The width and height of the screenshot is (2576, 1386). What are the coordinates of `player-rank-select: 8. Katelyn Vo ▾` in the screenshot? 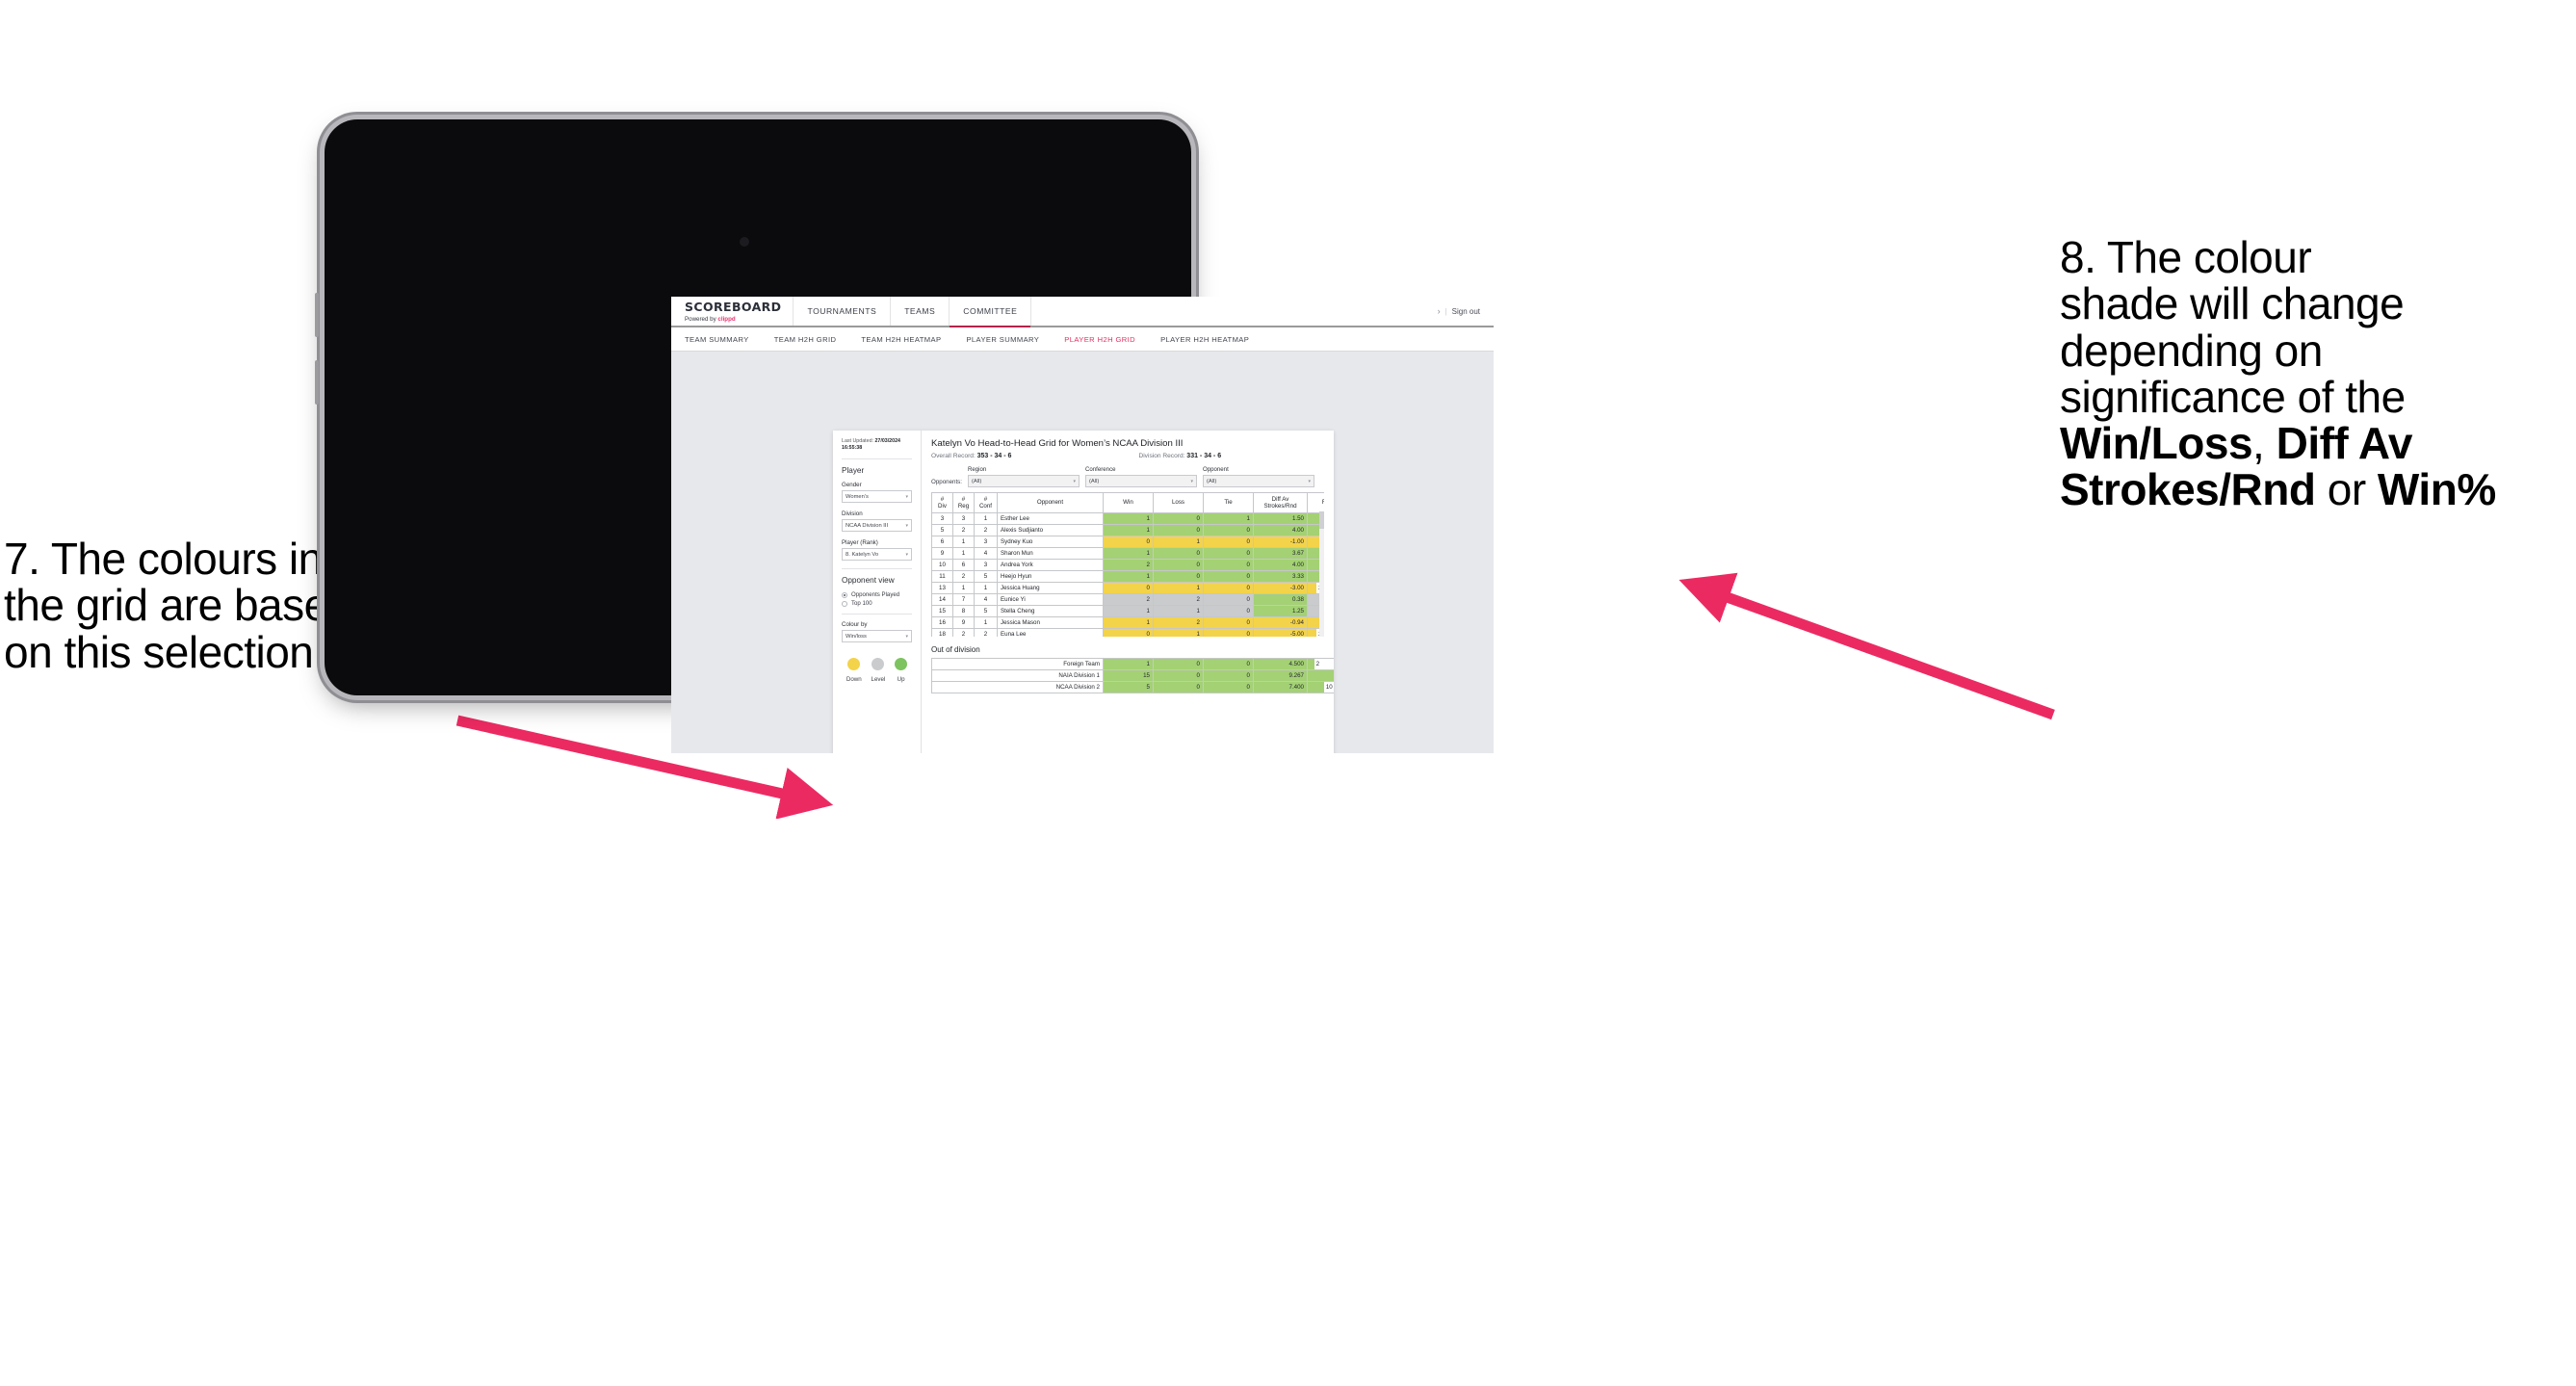 It's located at (877, 555).